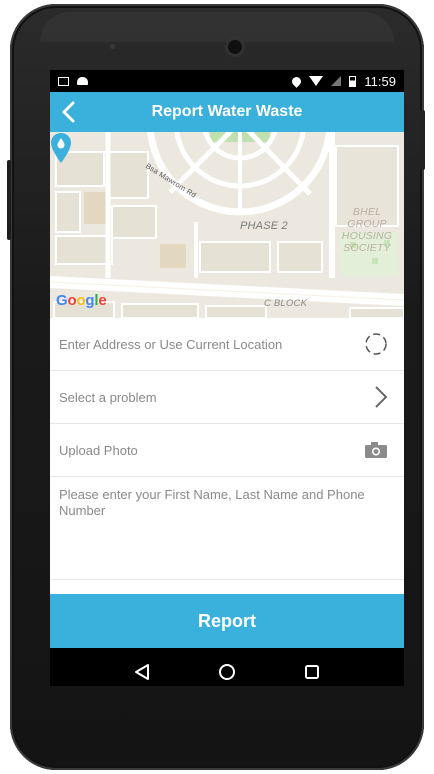 This screenshot has height=774, width=434. What do you see at coordinates (367, 230) in the screenshot?
I see `map-bhel-label: BHEL GROUP HOUSING SOCIETY` at bounding box center [367, 230].